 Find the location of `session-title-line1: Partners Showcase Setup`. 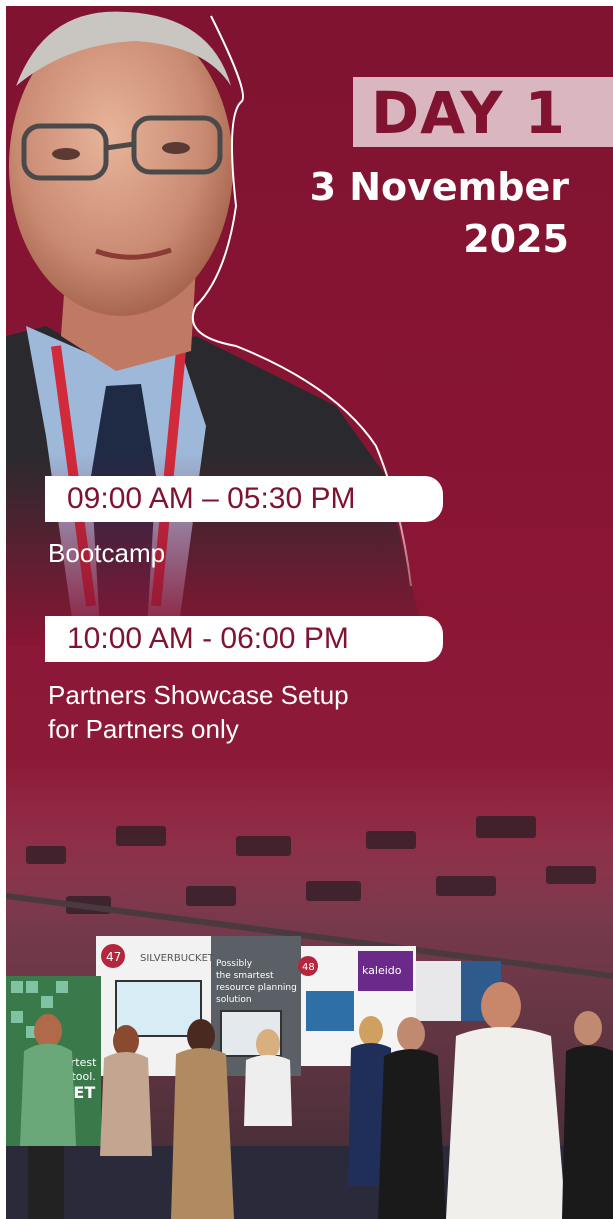

session-title-line1: Partners Showcase Setup is located at coordinates (198, 695).